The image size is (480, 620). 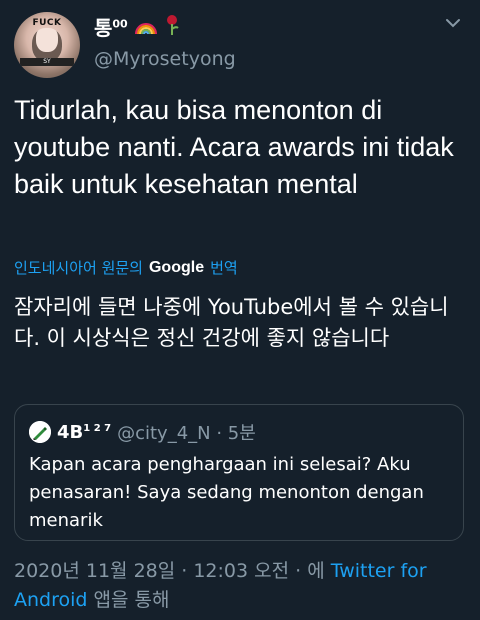 I want to click on avatar: FUCK SY, so click(x=47, y=45).